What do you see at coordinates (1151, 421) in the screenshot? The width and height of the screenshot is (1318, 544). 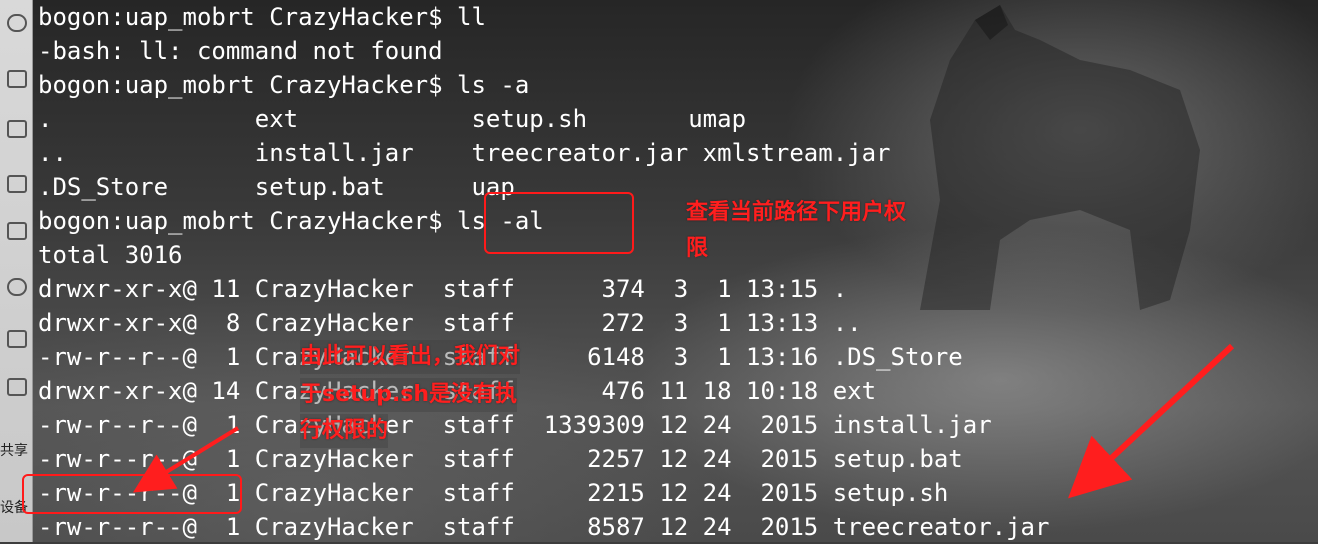 I see `arrow-to-setup-sh` at bounding box center [1151, 421].